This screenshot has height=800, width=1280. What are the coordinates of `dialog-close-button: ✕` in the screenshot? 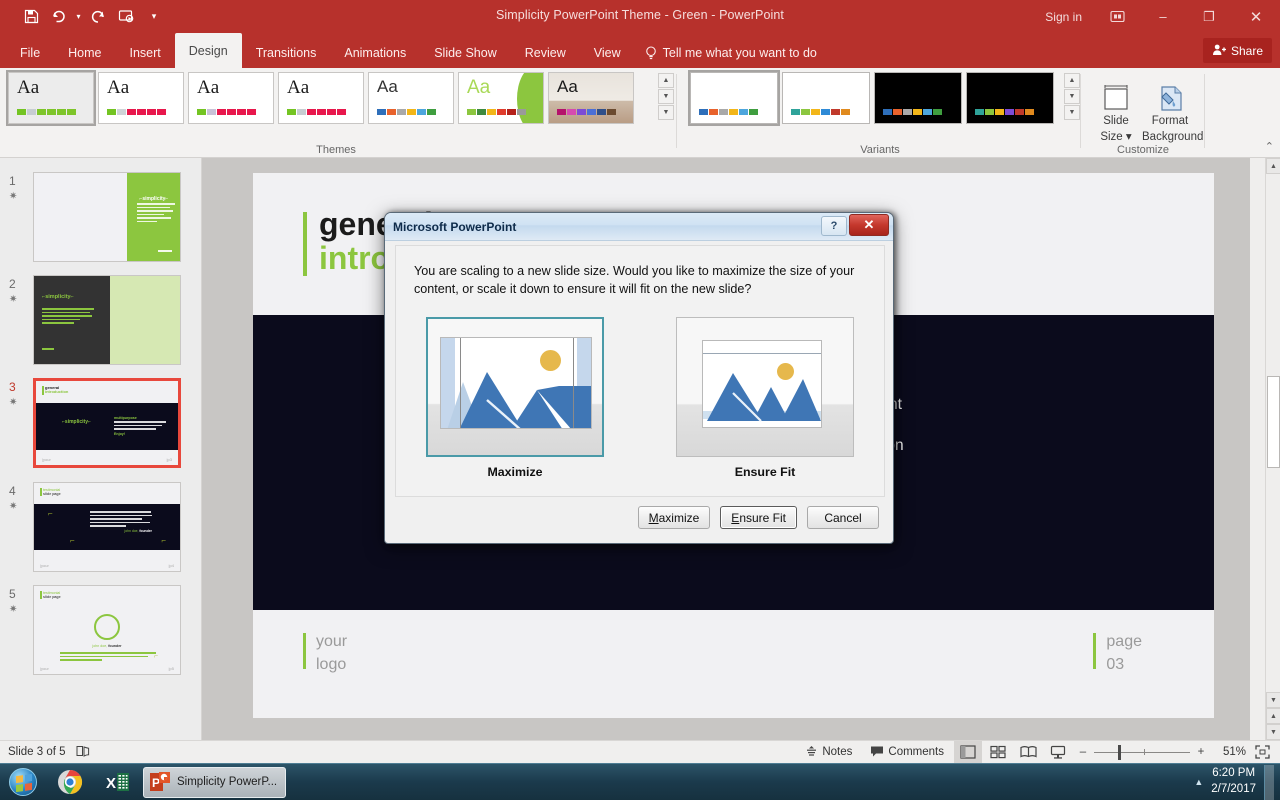 It's located at (869, 225).